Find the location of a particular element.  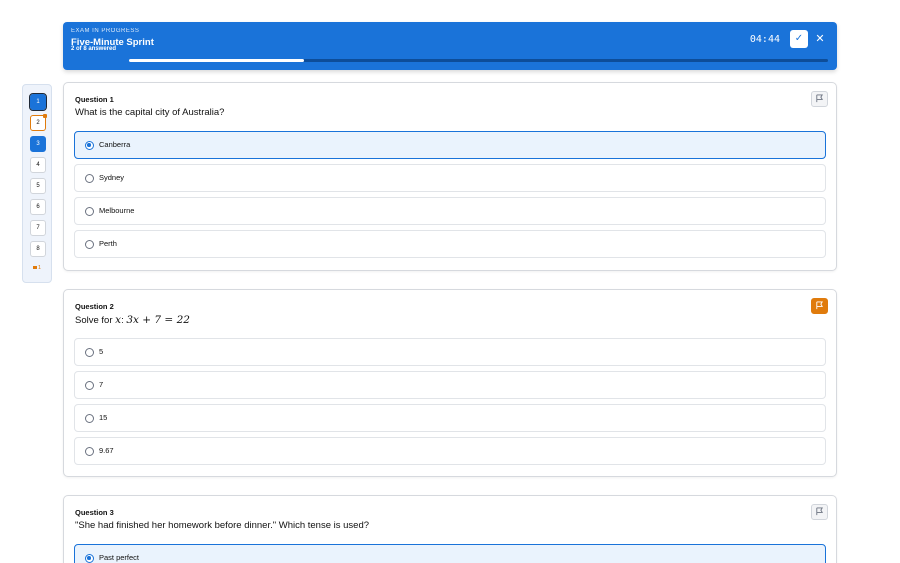

question-text: Solve for x: 3x + 7 = 22 is located at coordinates (132, 320).